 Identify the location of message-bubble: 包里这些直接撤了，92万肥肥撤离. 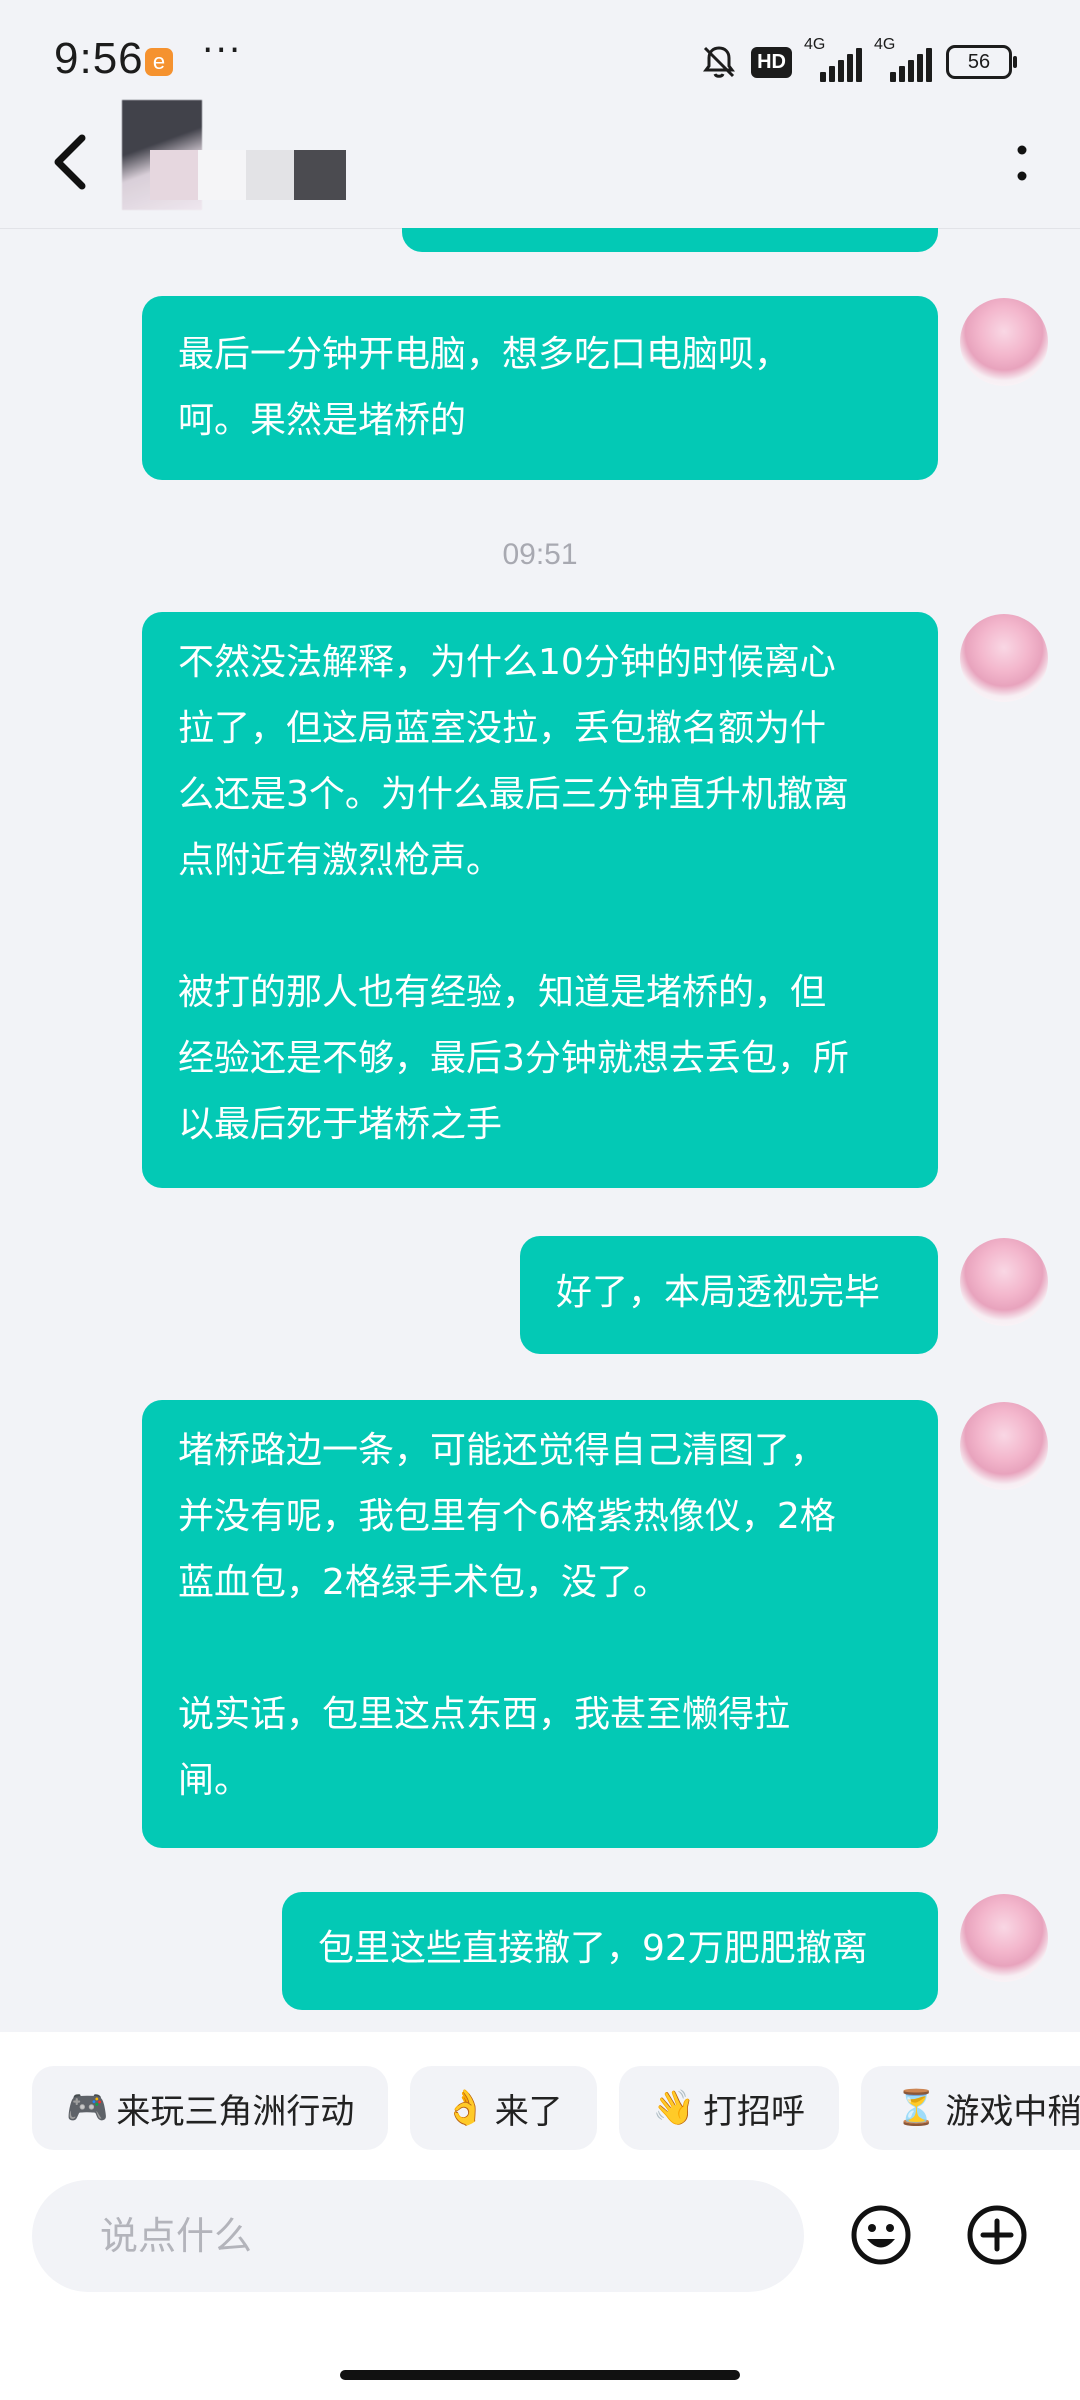
(610, 1951).